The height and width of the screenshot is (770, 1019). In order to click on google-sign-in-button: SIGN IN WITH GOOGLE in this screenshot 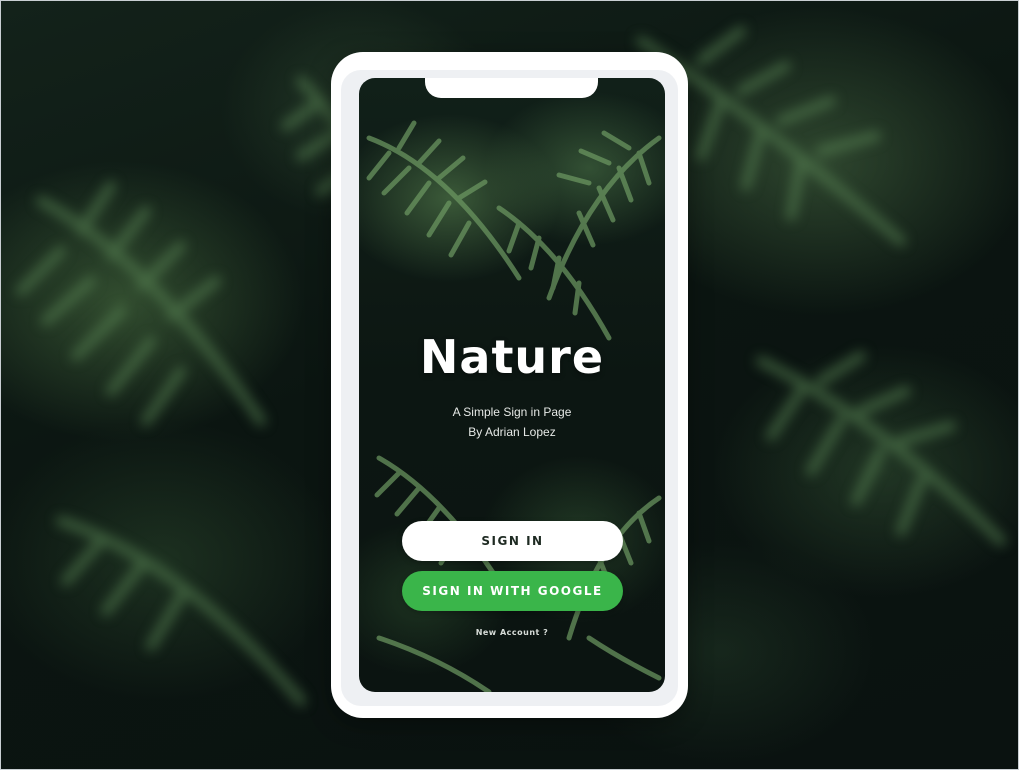, I will do `click(512, 591)`.